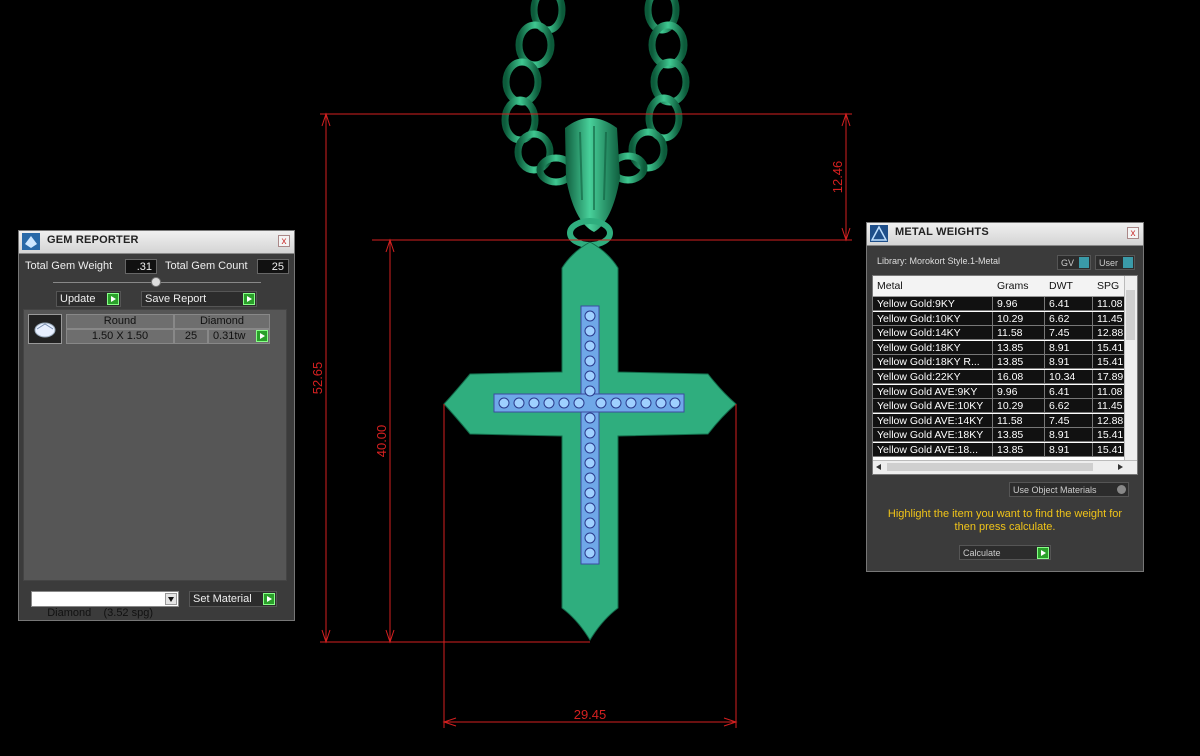 The height and width of the screenshot is (756, 1200). Describe the element at coordinates (31, 241) in the screenshot. I see `gem-reporter-icon` at that location.